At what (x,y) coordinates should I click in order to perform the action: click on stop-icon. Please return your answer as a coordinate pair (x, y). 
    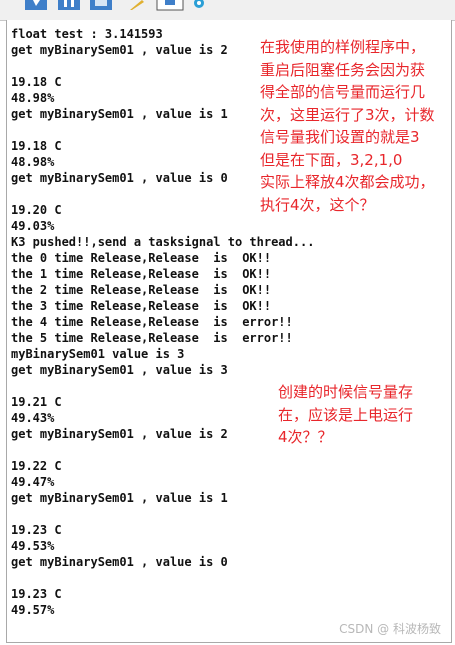
    Looking at the image, I should click on (101, 5).